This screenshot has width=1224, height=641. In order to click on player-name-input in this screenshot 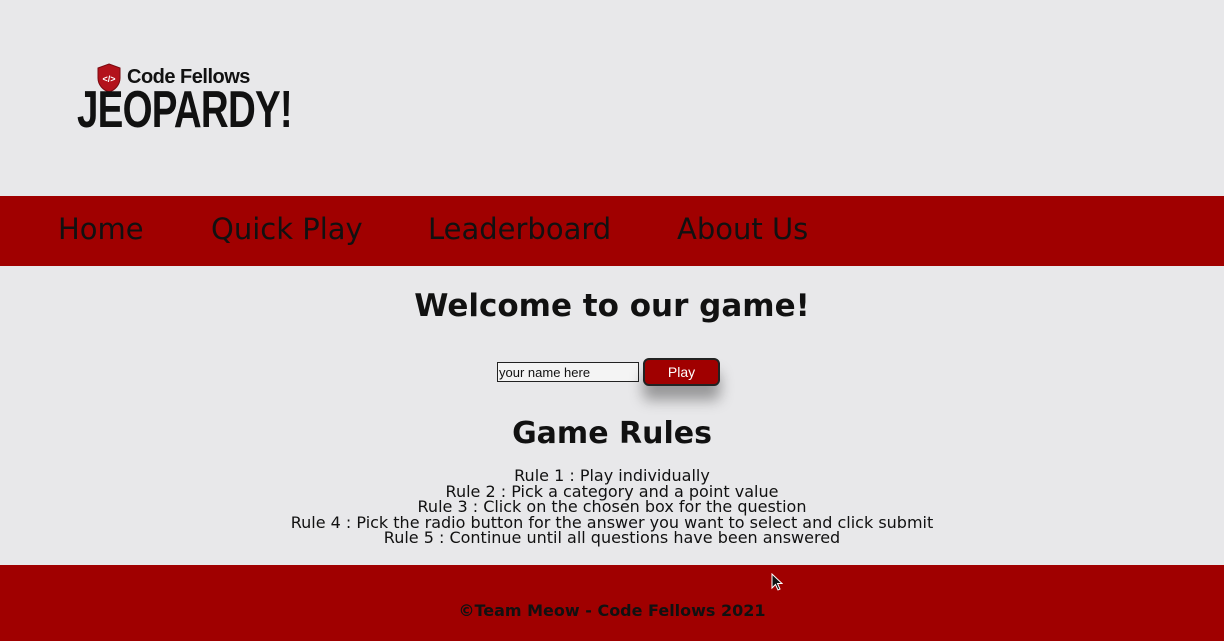, I will do `click(568, 372)`.